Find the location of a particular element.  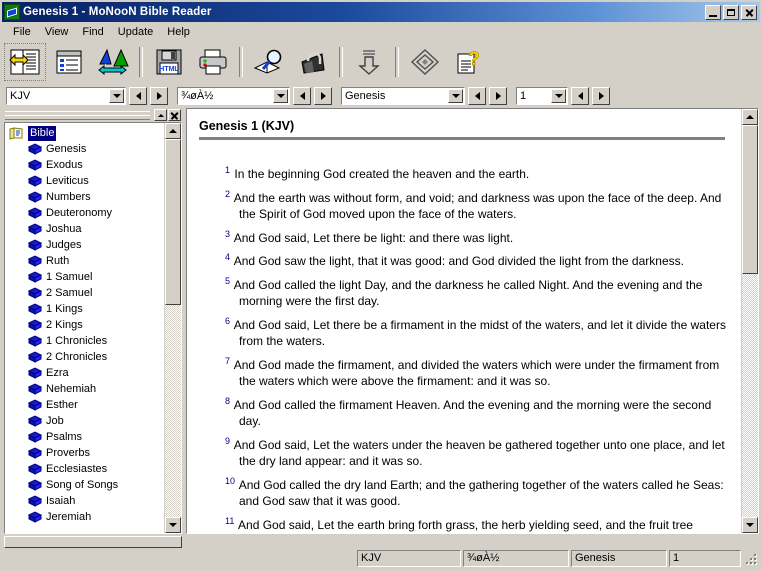

tree-horizontal-scrollbar is located at coordinates (93, 541).